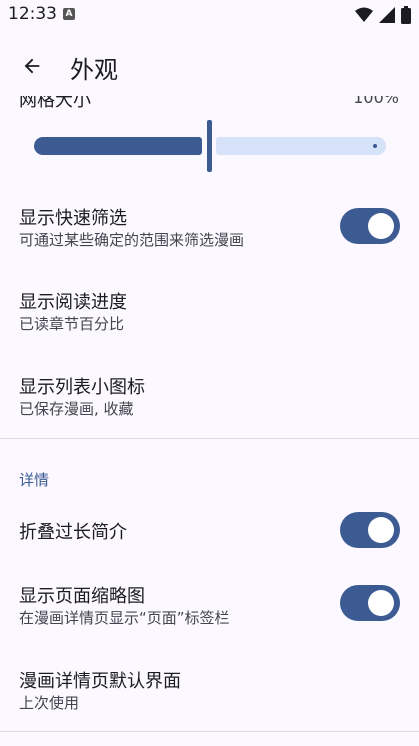  What do you see at coordinates (301, 146) in the screenshot?
I see `slider-inactive-track` at bounding box center [301, 146].